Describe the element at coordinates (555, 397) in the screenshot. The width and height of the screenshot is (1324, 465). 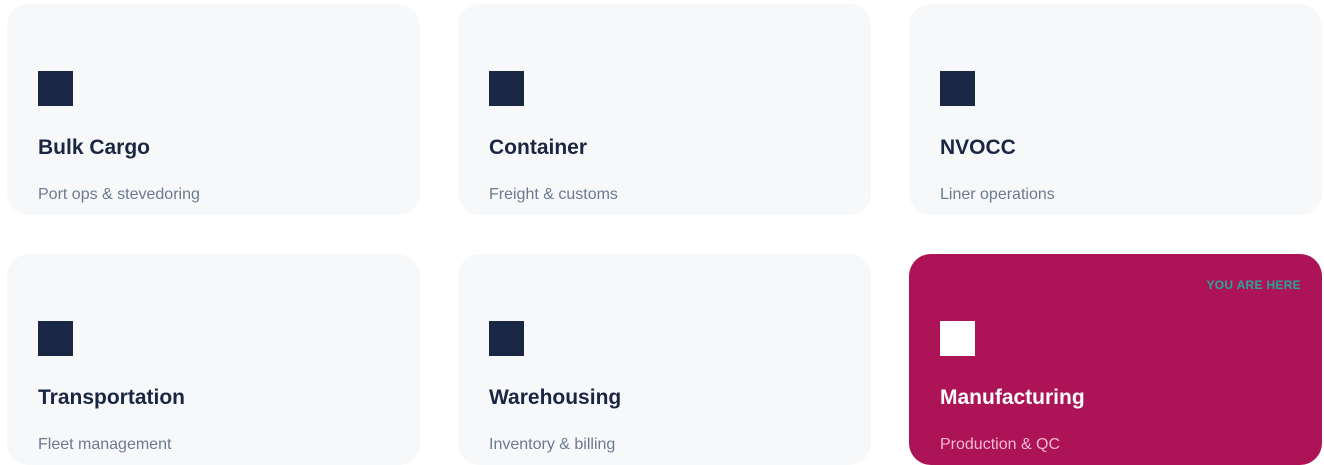
I see `card-title: Warehousing` at that location.